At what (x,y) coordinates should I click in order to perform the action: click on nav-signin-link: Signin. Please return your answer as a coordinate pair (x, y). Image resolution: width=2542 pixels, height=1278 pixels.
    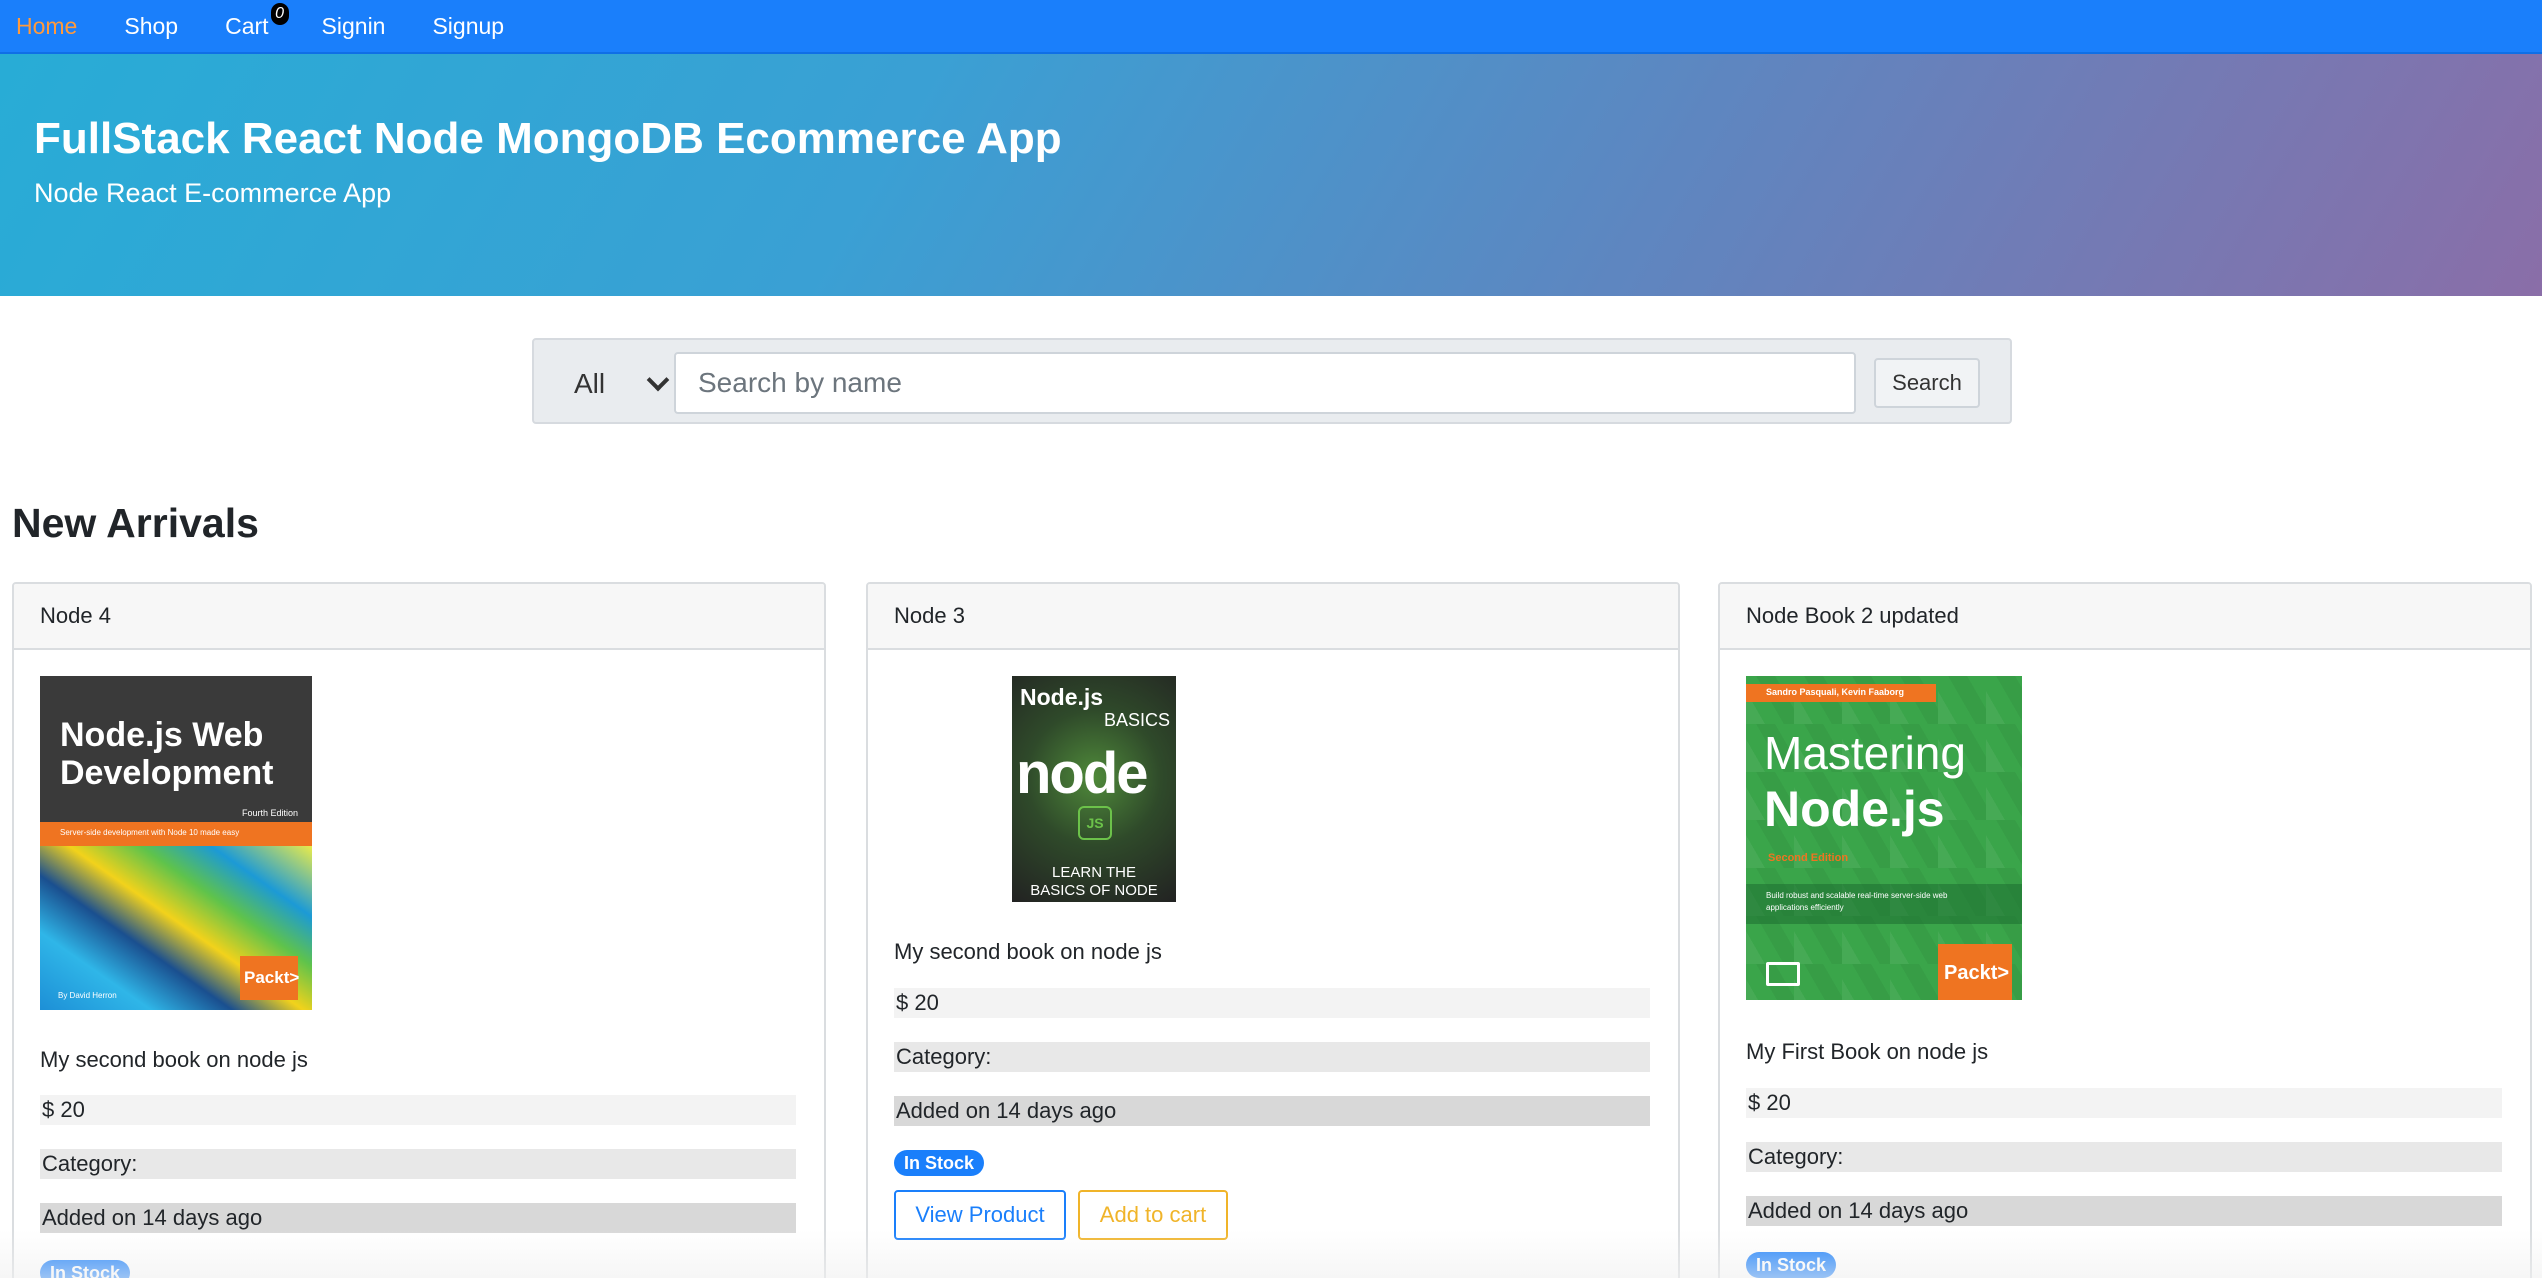
    Looking at the image, I should click on (354, 26).